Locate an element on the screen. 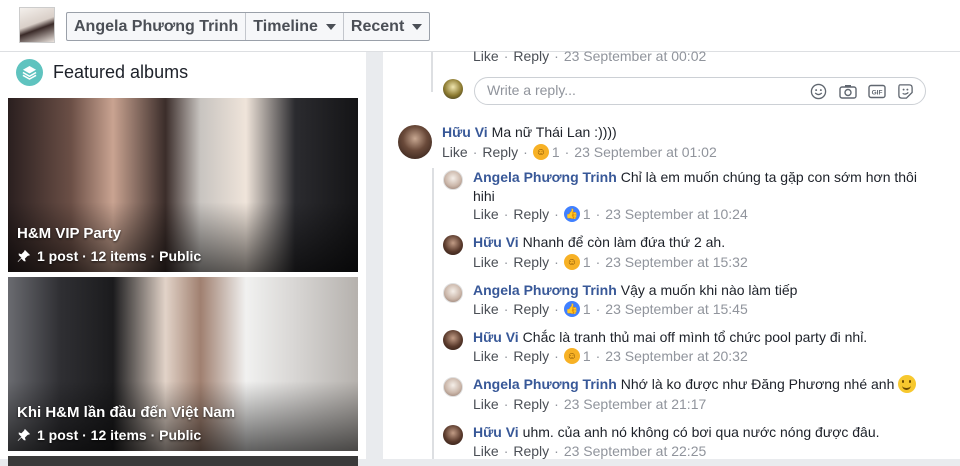 This screenshot has width=960, height=466. commenter-avatar is located at coordinates (415, 142).